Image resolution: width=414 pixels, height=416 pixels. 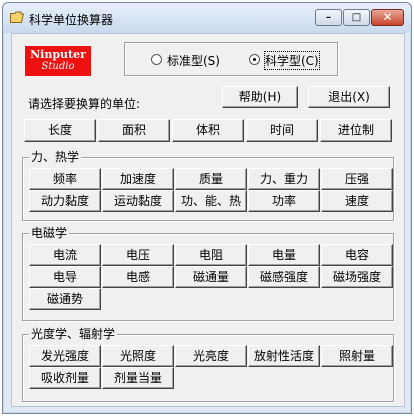 I want to click on unit-button: 动力黏度, so click(x=65, y=201).